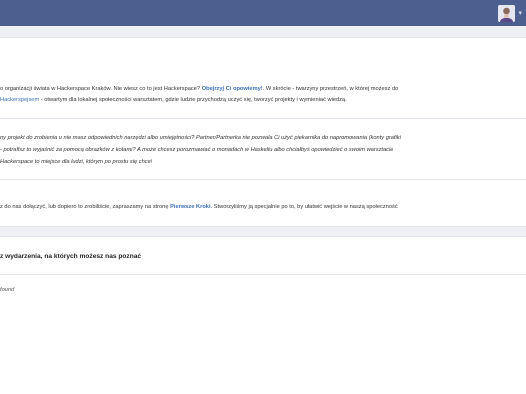  What do you see at coordinates (520, 13) in the screenshot?
I see `chevron-down-icon: ▾` at bounding box center [520, 13].